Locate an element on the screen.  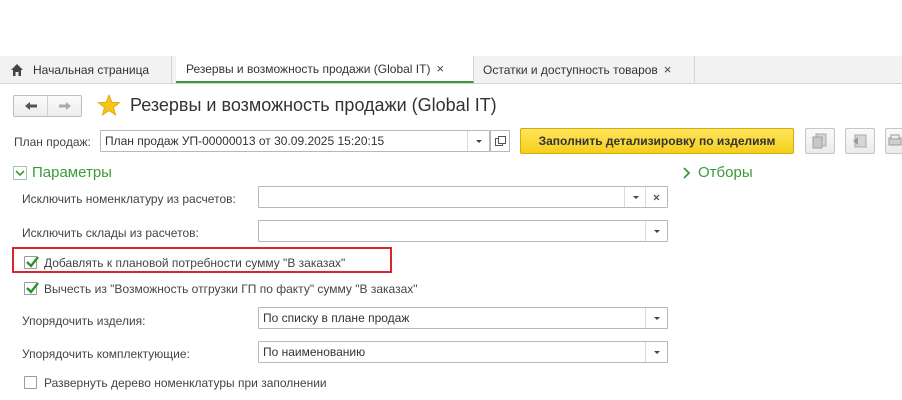
collapse-icon is located at coordinates (20, 173).